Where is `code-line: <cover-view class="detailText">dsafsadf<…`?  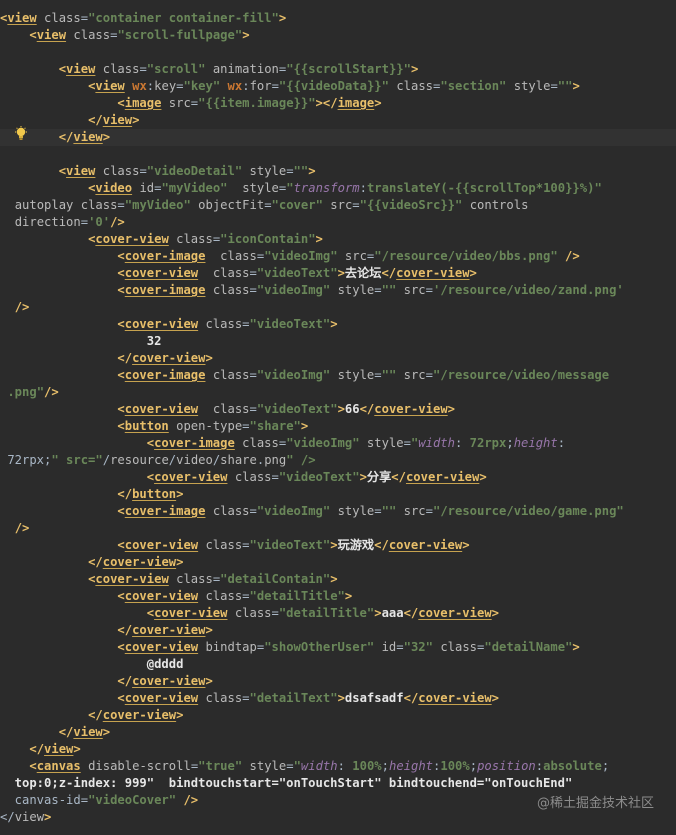
code-line: <cover-view class="detailText">dsafsadf<… is located at coordinates (338, 698).